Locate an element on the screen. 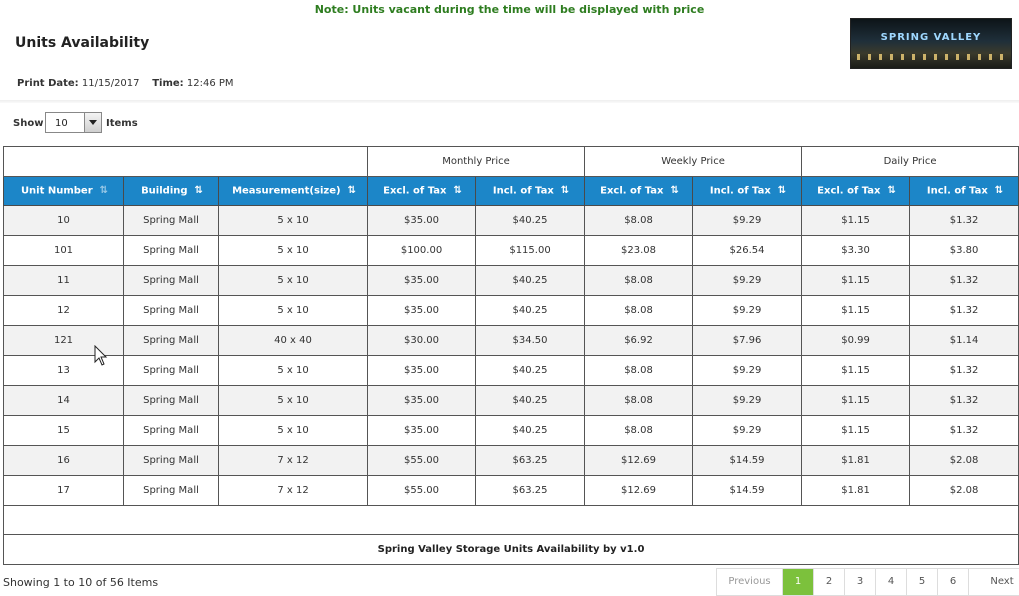  cell-weekly-incl: $14.59 is located at coordinates (747, 460).